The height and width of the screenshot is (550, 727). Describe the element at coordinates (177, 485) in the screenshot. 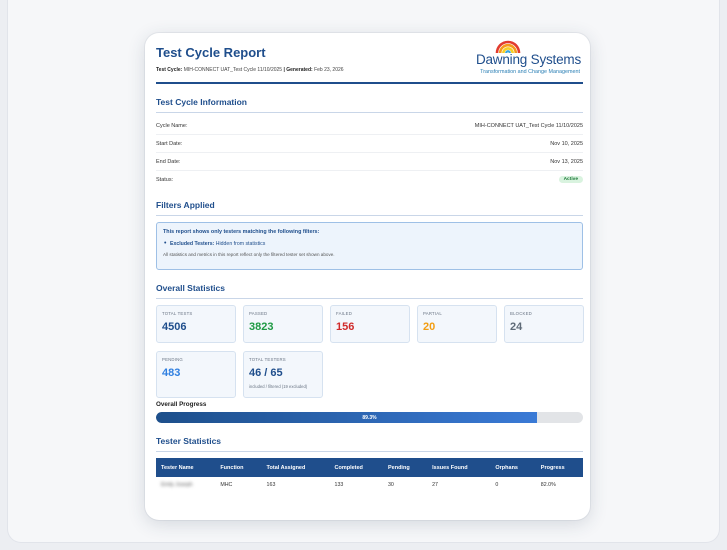

I see `cell-tester-name: Emily Joseph` at that location.